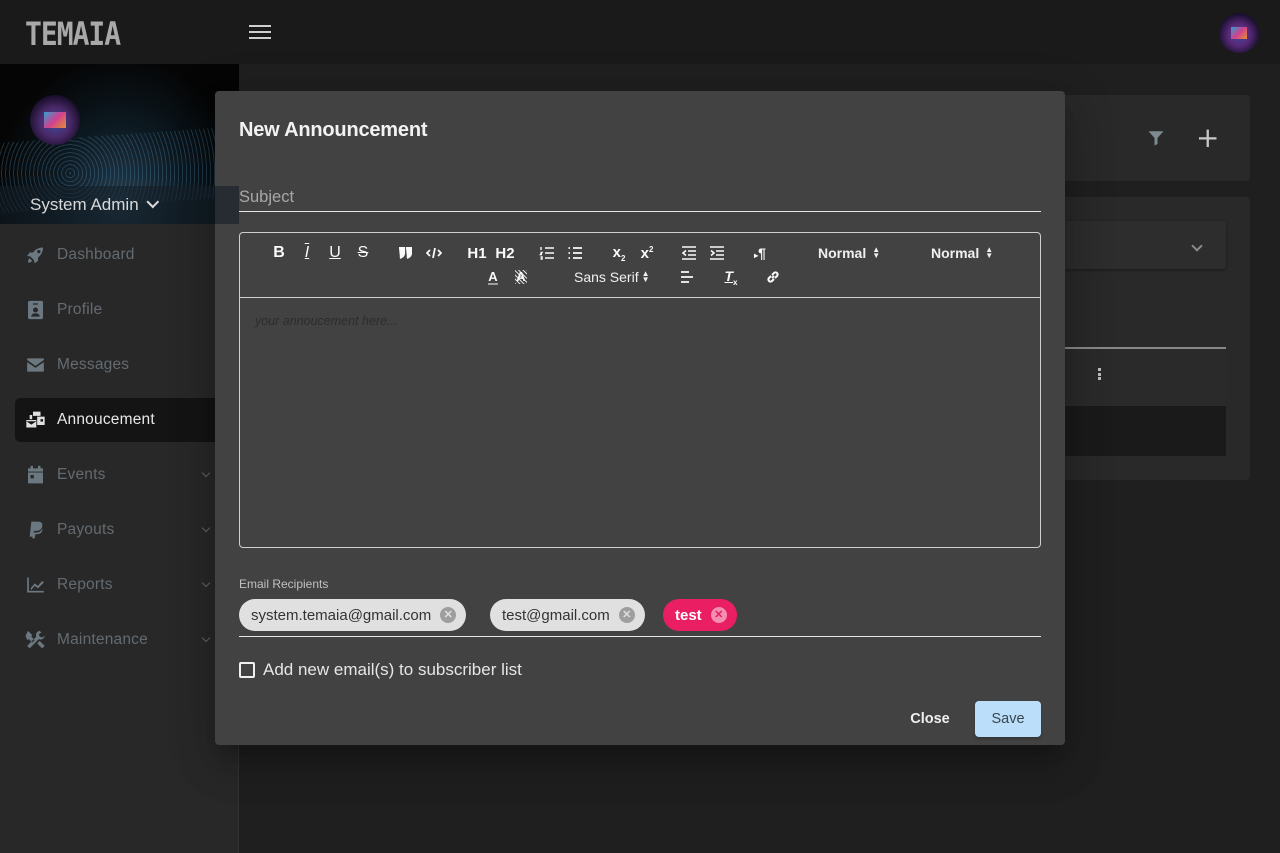  I want to click on italic-icon: I, so click(307, 252).